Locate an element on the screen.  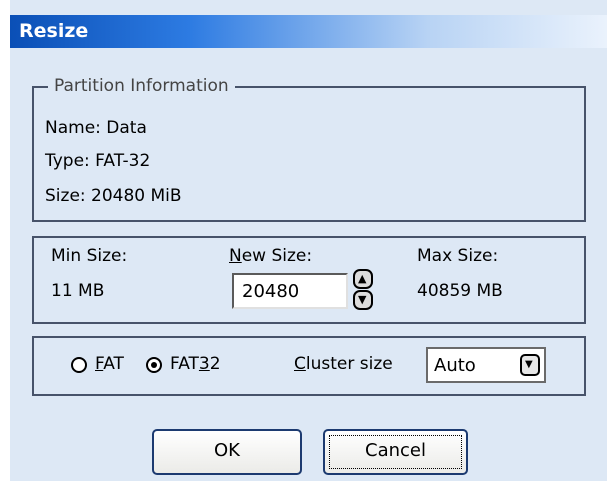
dialog-title: Resize is located at coordinates (54, 31).